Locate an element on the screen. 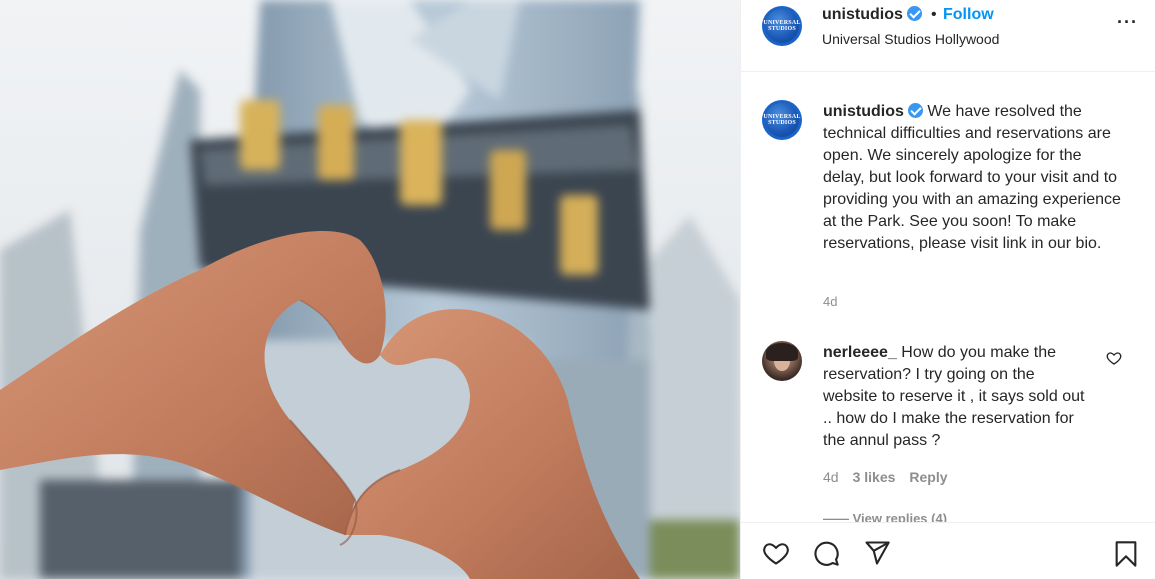 The width and height of the screenshot is (1155, 579). commenter-avatar is located at coordinates (782, 361).